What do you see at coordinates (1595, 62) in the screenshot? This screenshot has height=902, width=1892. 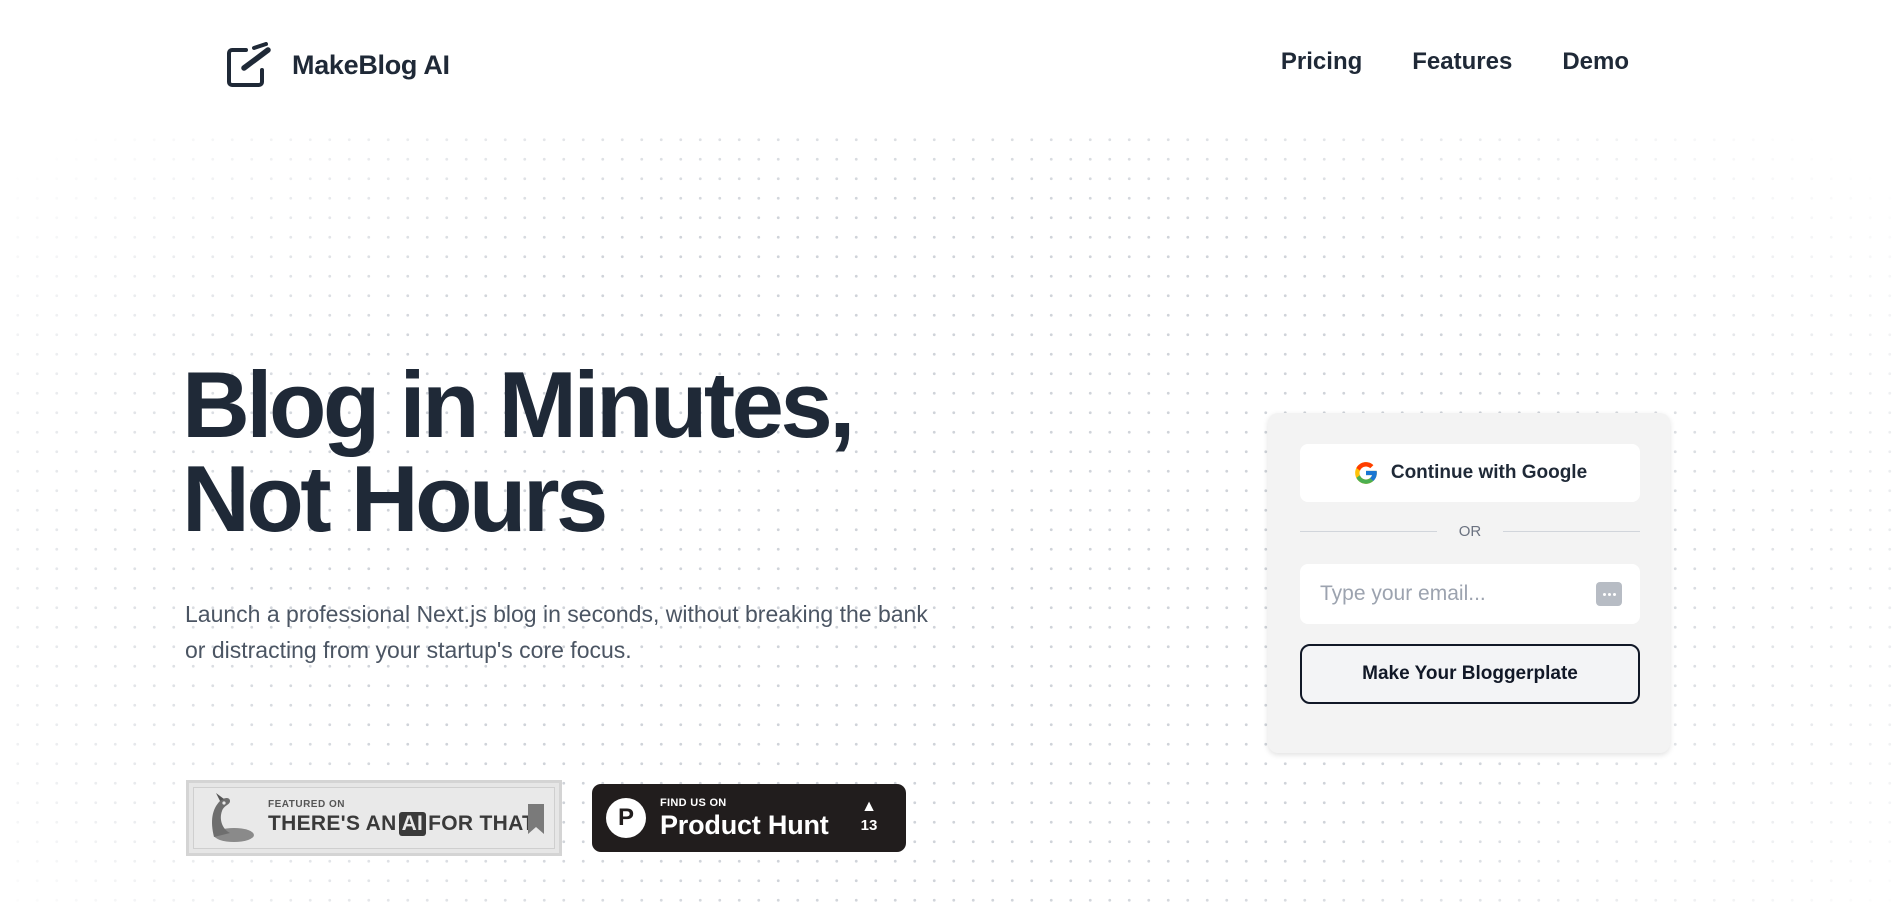 I see `nav-demo-link: Demo` at bounding box center [1595, 62].